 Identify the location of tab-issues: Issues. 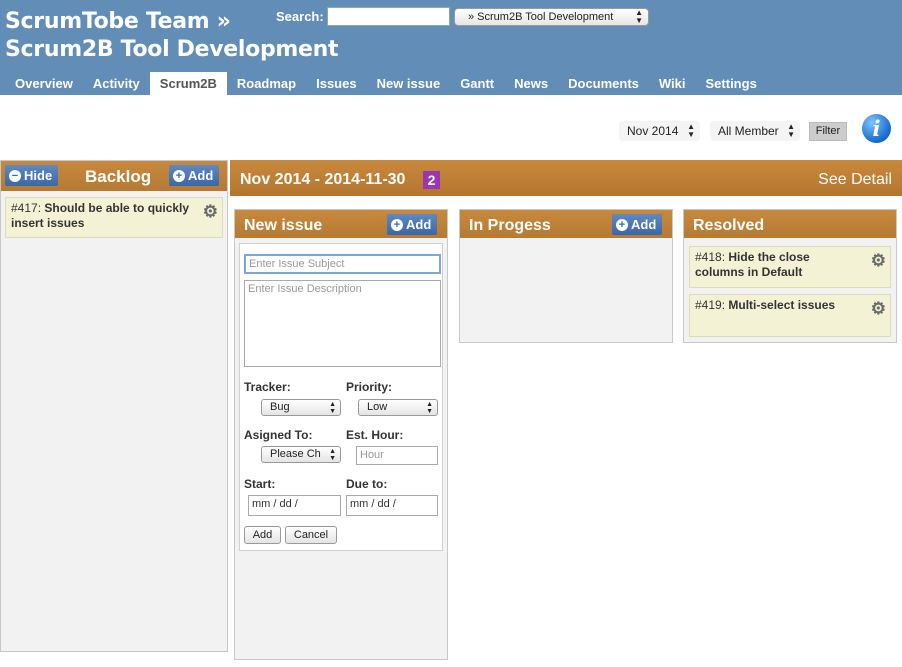
(336, 83).